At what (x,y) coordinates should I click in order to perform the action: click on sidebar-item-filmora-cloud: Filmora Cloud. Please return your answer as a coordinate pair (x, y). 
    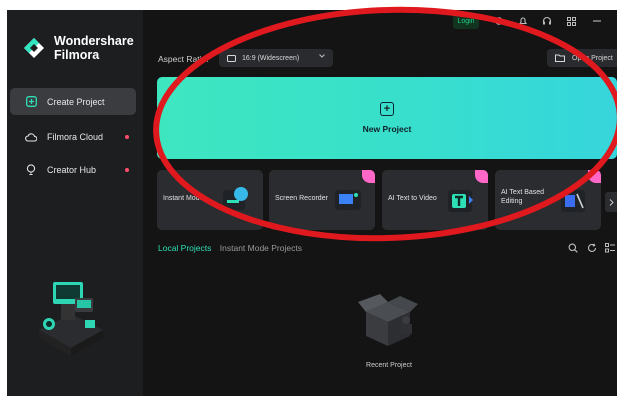
    Looking at the image, I should click on (73, 136).